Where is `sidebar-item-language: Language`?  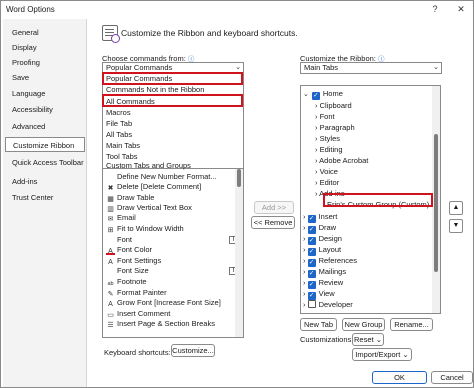
sidebar-item-language: Language is located at coordinates (45, 93).